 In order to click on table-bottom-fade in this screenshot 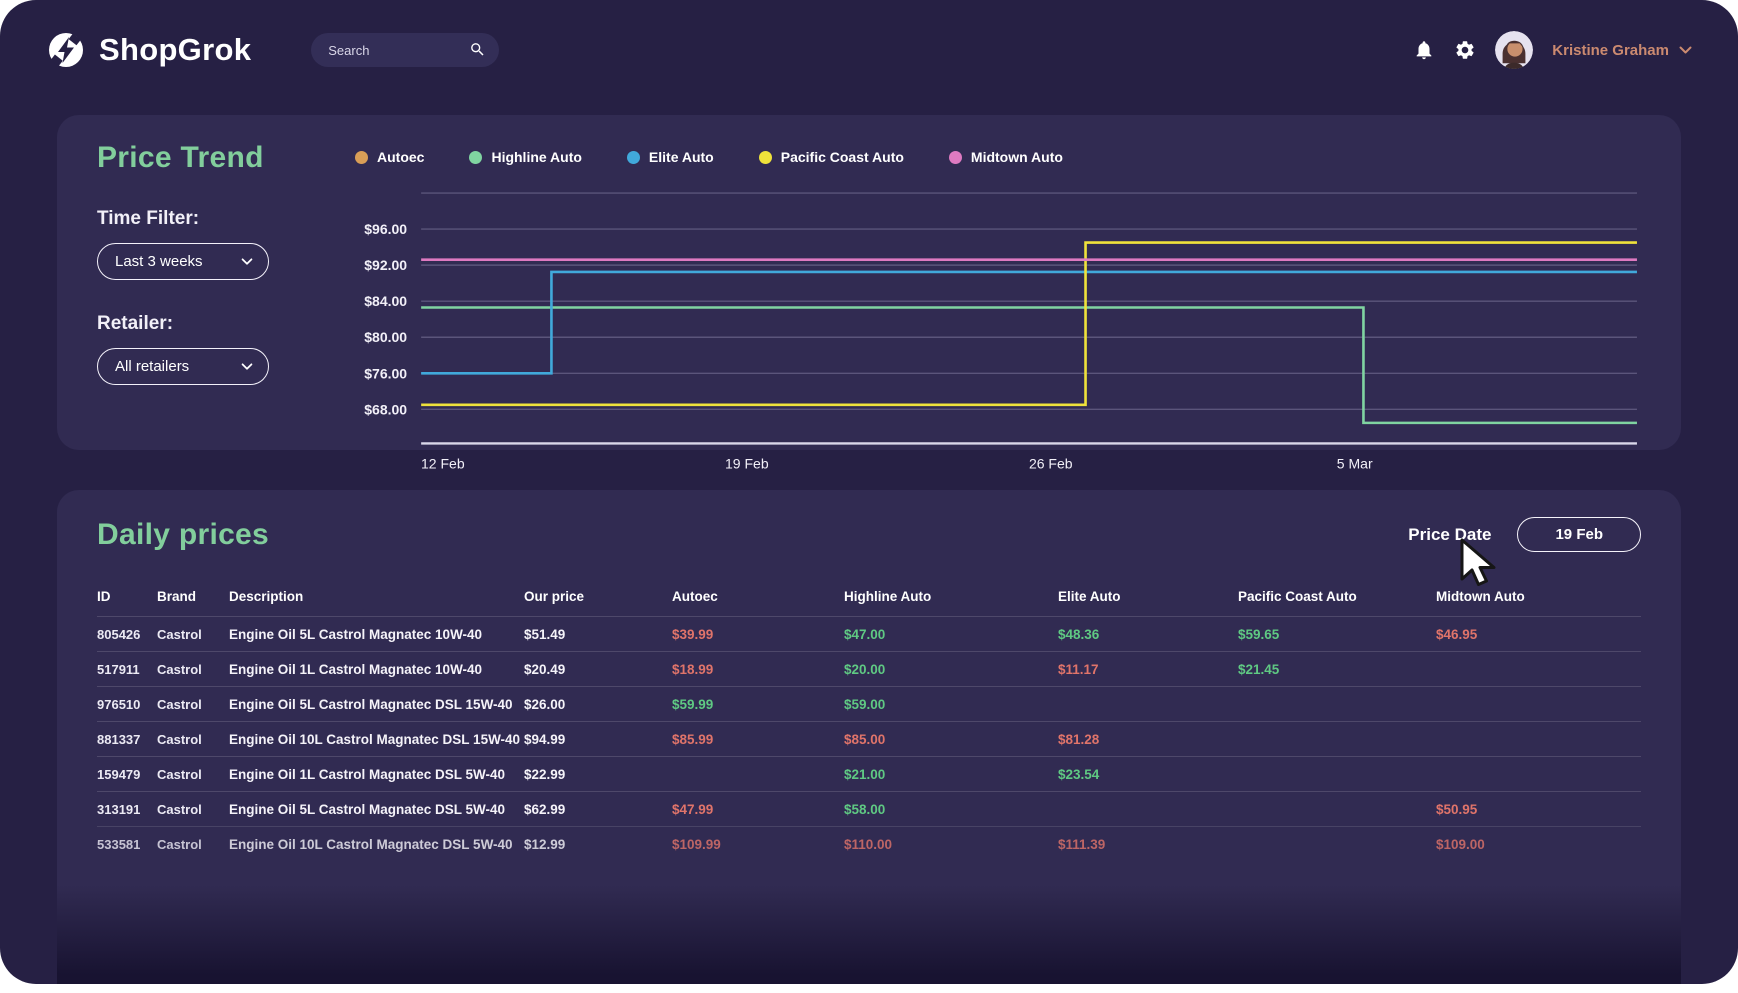, I will do `click(869, 934)`.